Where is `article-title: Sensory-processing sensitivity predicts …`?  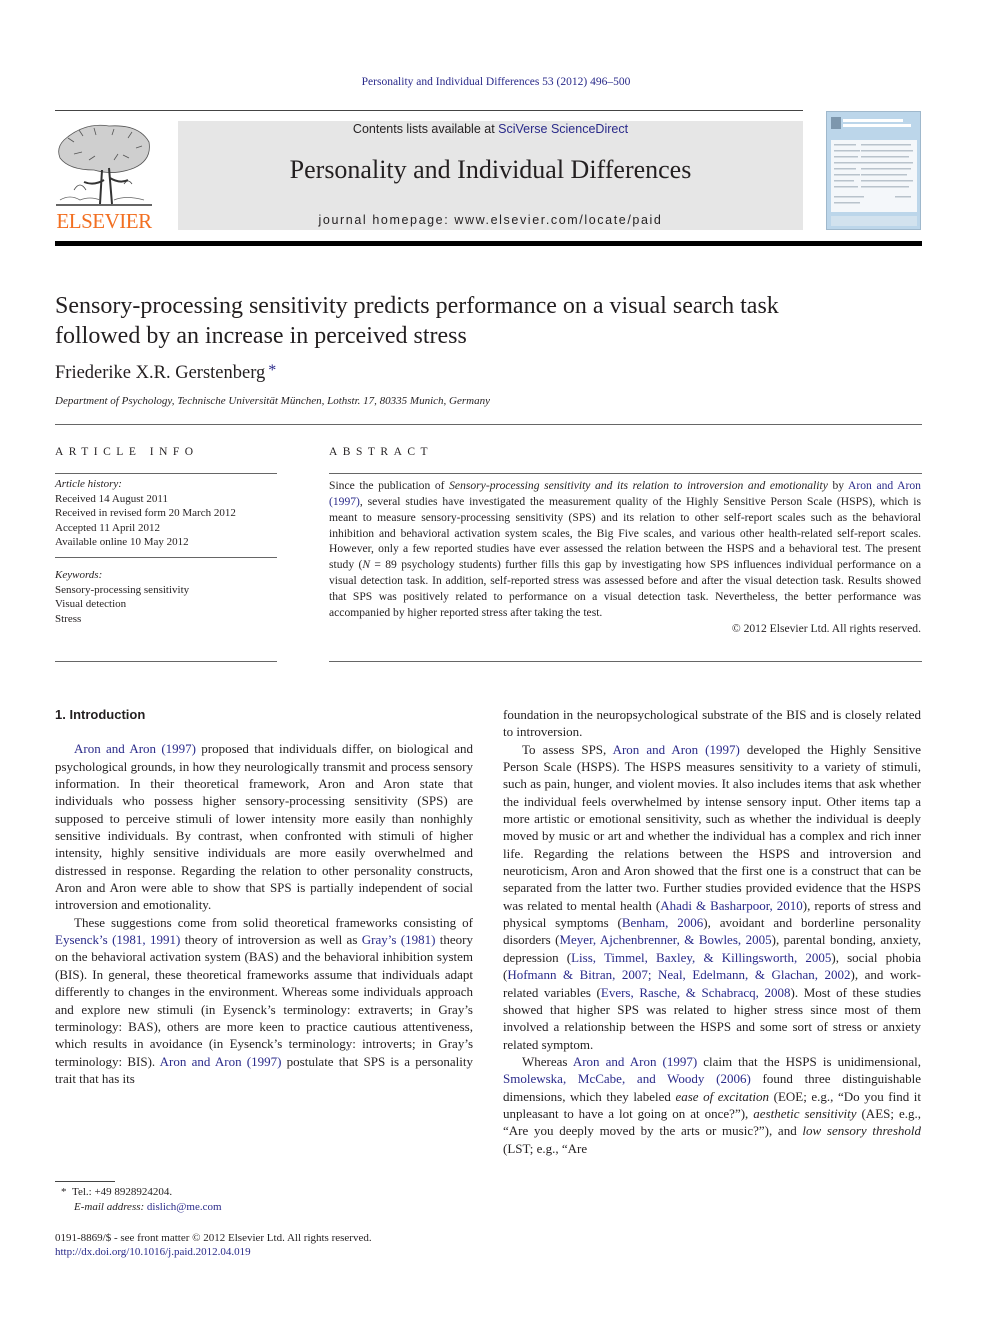
article-title: Sensory-processing sensitivity predicts … is located at coordinates (490, 321).